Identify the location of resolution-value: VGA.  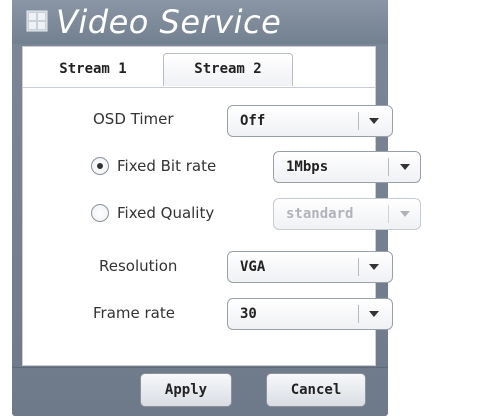
(253, 267).